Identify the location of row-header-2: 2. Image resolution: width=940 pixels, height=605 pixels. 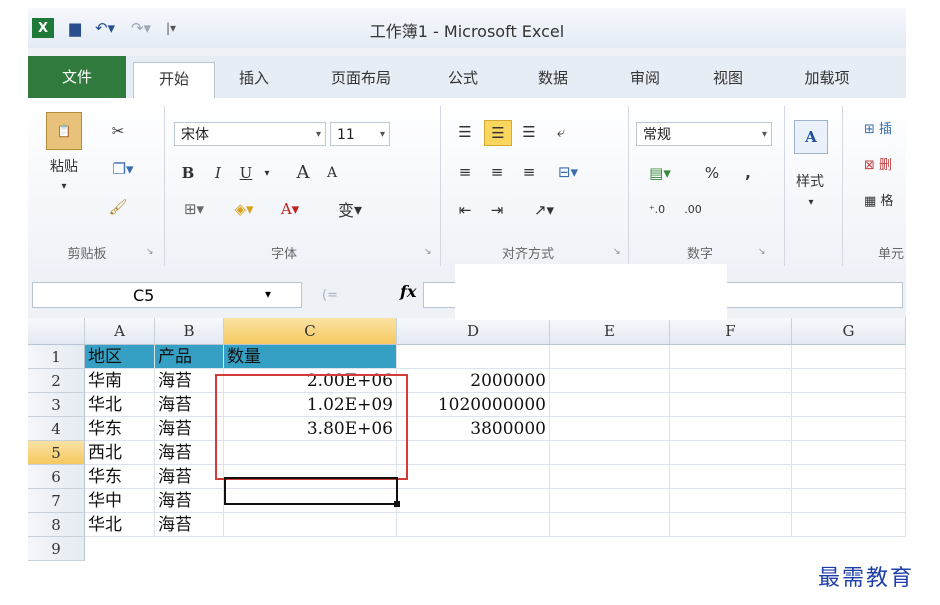
(56, 381).